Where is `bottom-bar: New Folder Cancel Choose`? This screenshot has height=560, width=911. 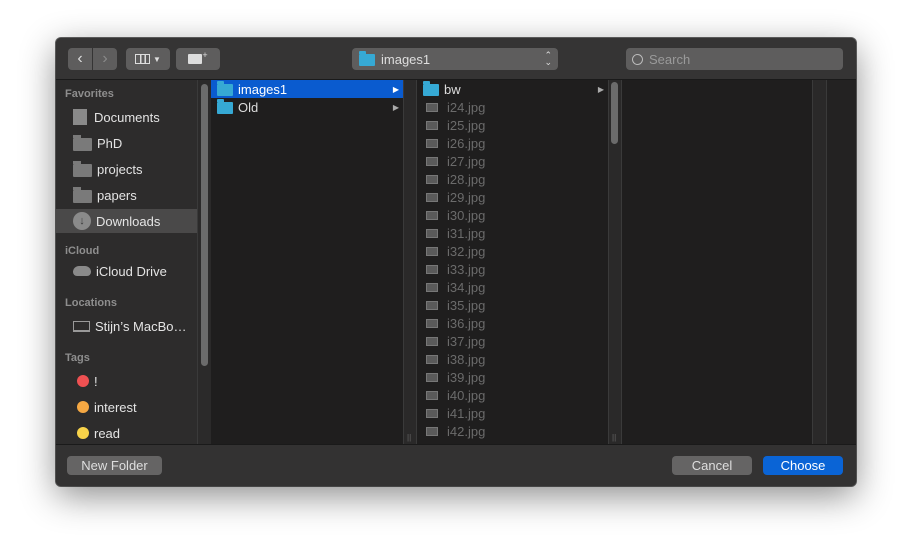
bottom-bar: New Folder Cancel Choose is located at coordinates (456, 465).